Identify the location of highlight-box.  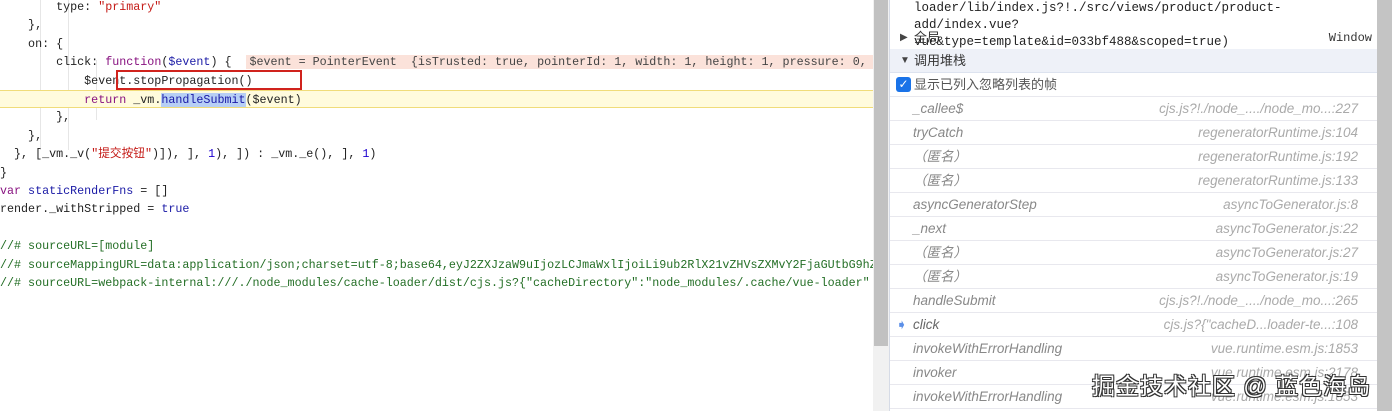
(209, 80).